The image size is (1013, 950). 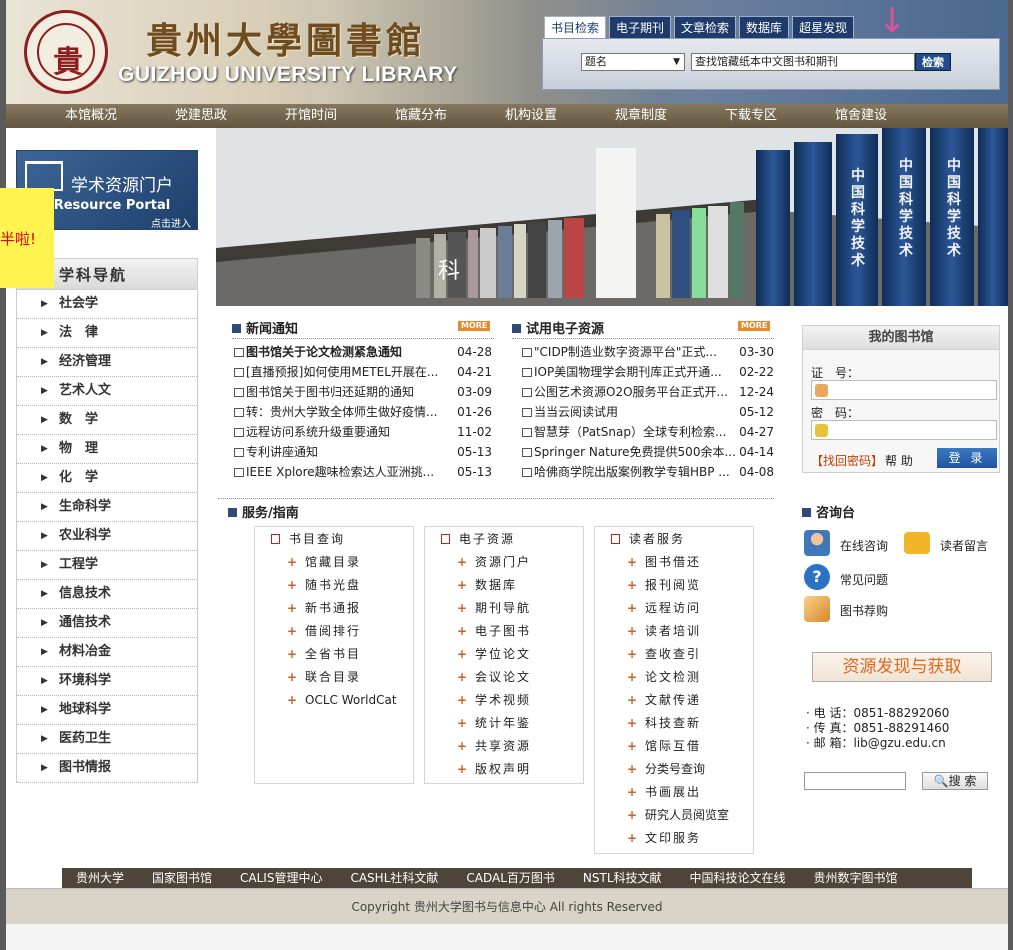 I want to click on service-item: + OCLC WorldCat, so click(x=334, y=700).